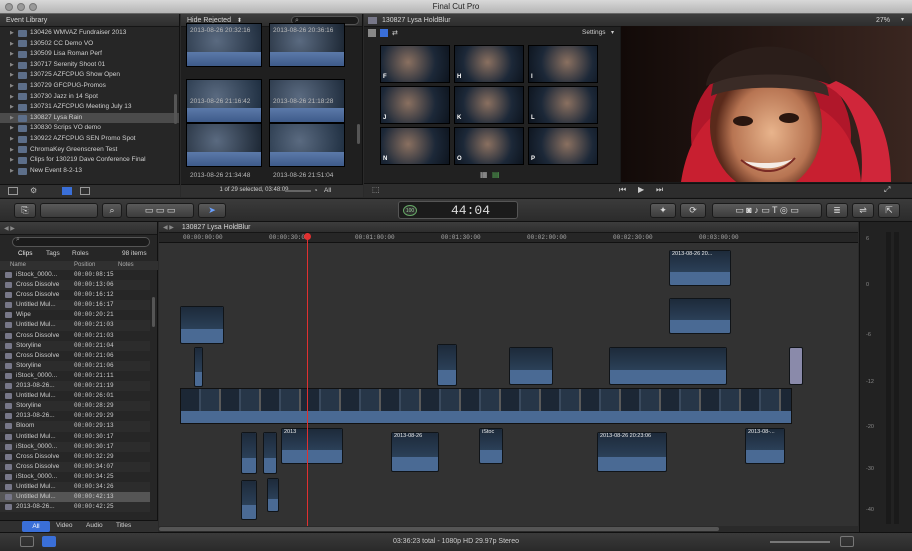 Image resolution: width=912 pixels, height=551 pixels. What do you see at coordinates (67, 191) in the screenshot?
I see `filmstrip-view-icon` at bounding box center [67, 191].